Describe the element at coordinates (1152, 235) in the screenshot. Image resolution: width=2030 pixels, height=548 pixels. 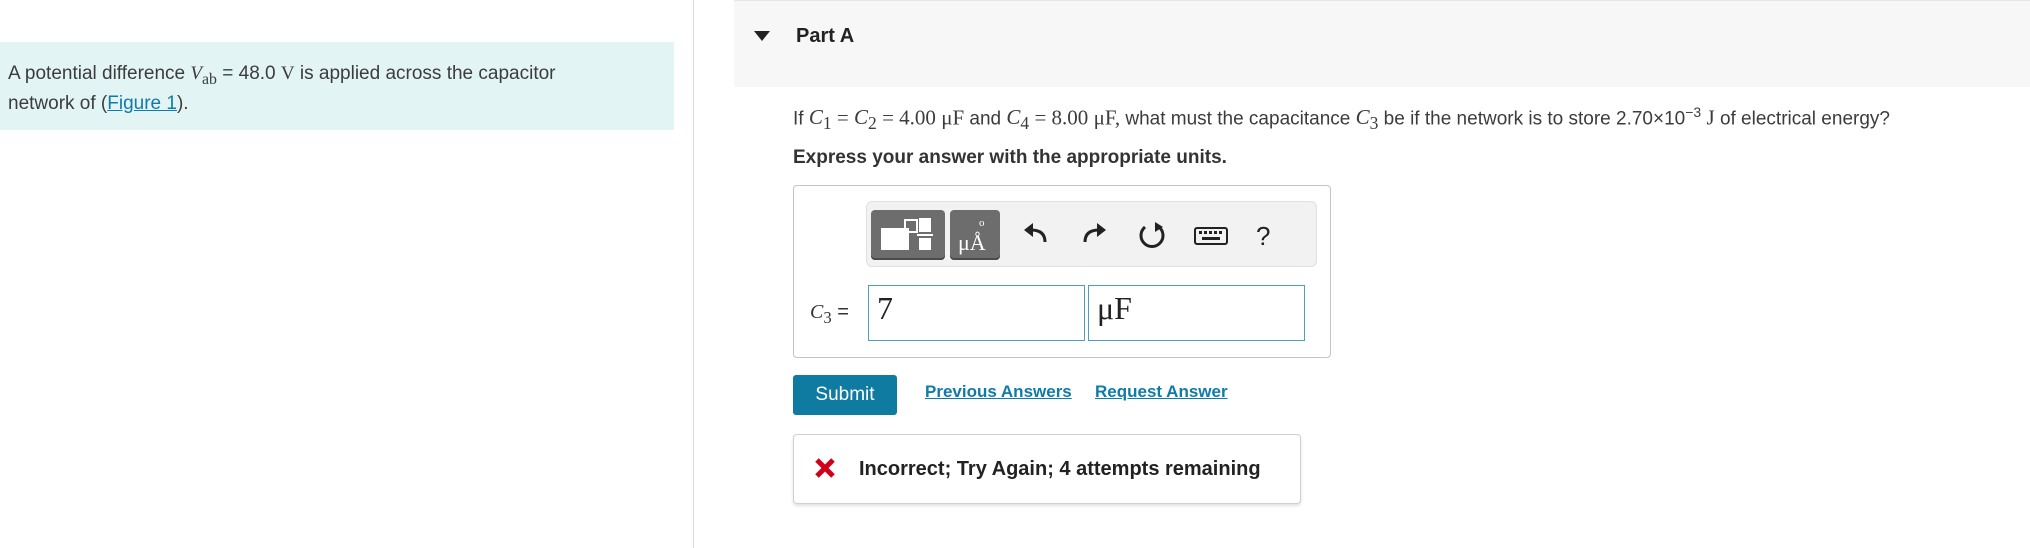
I see `reset-icon` at that location.